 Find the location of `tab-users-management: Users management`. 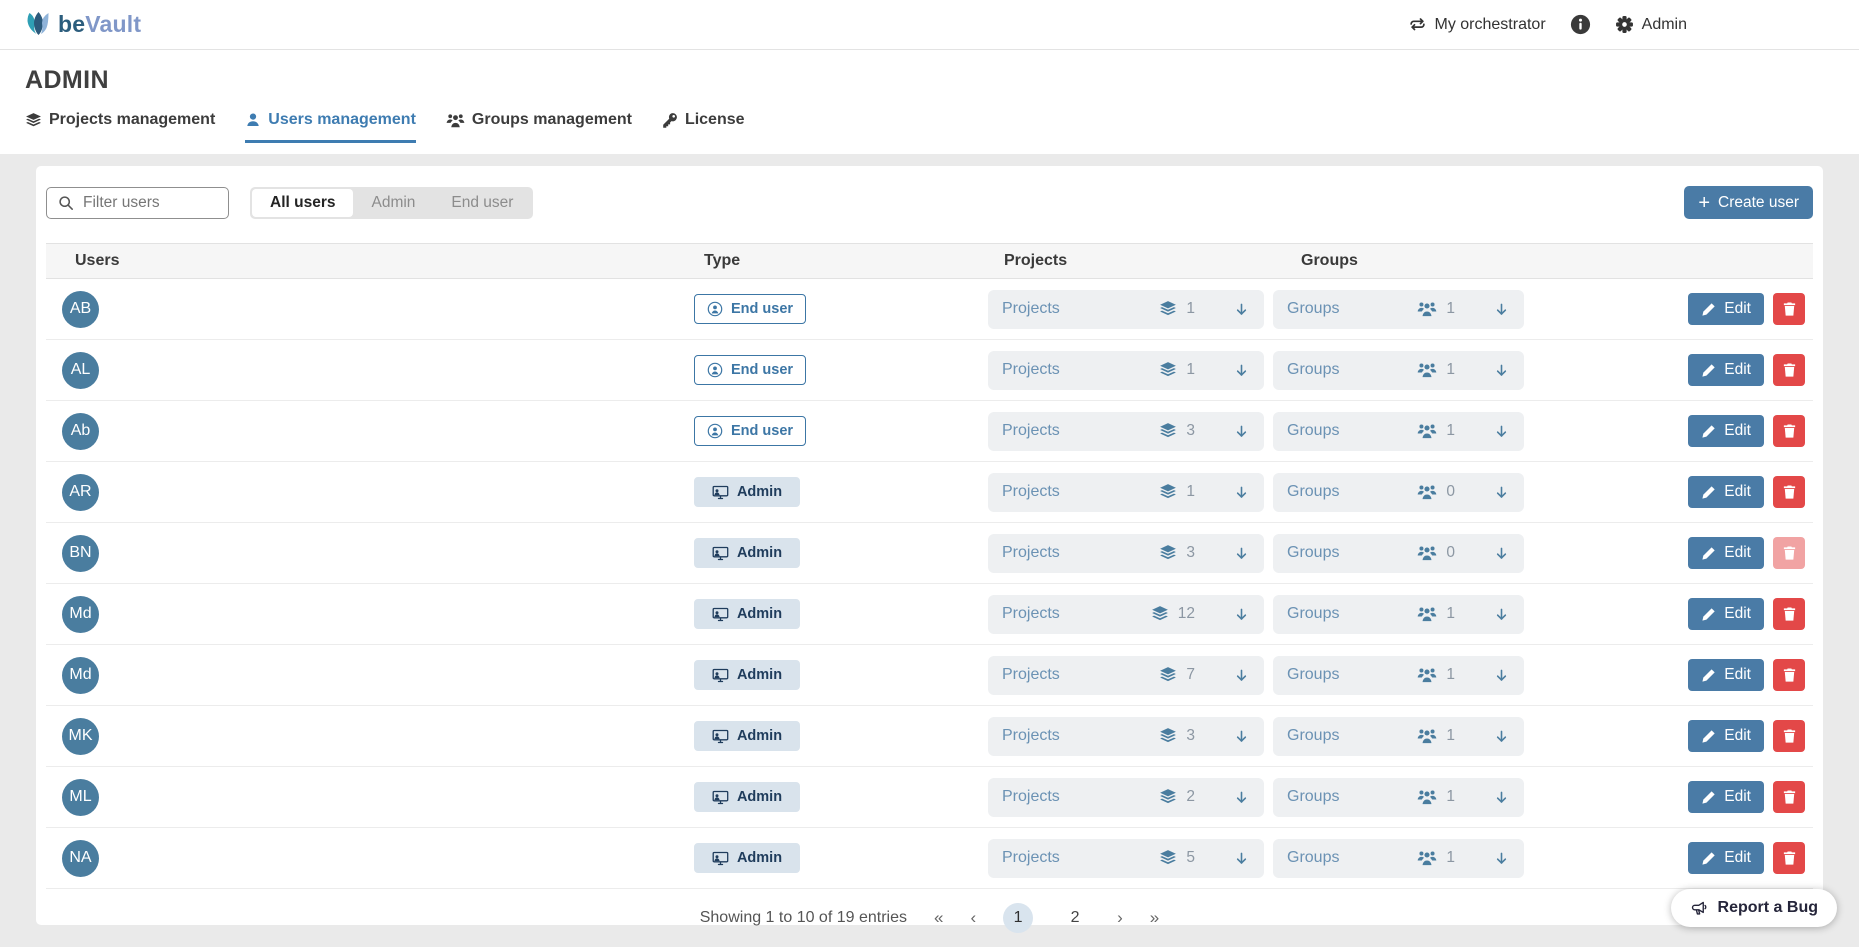

tab-users-management: Users management is located at coordinates (330, 127).